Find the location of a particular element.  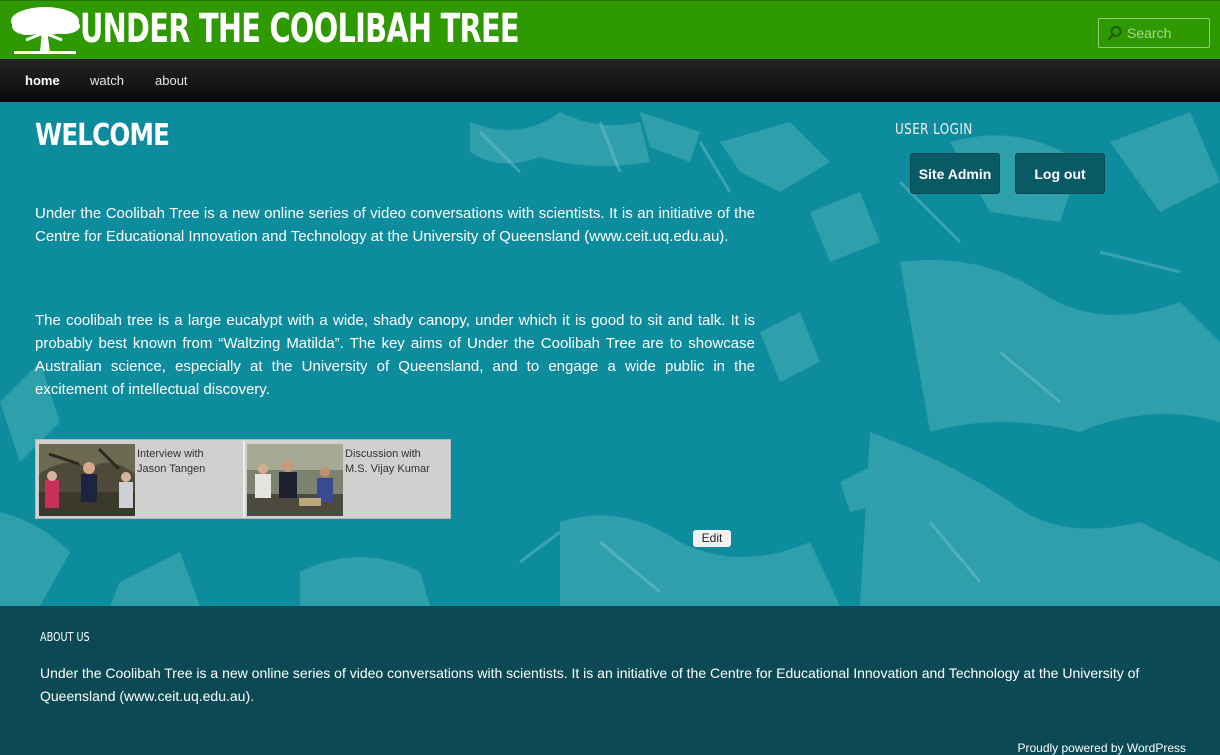

nav-item-about: about is located at coordinates (171, 80).